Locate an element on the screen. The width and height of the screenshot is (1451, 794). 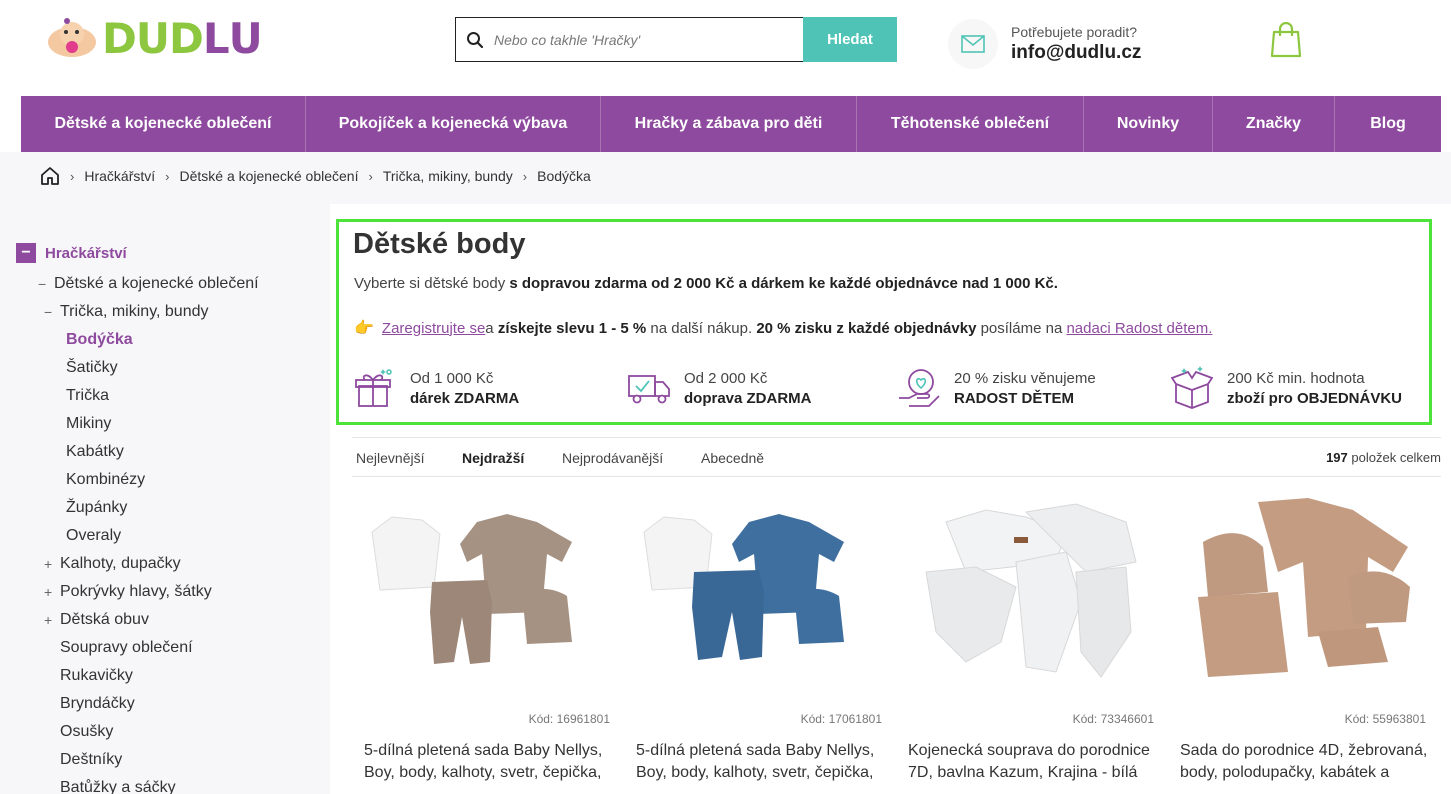
gift-icon is located at coordinates (373, 388).